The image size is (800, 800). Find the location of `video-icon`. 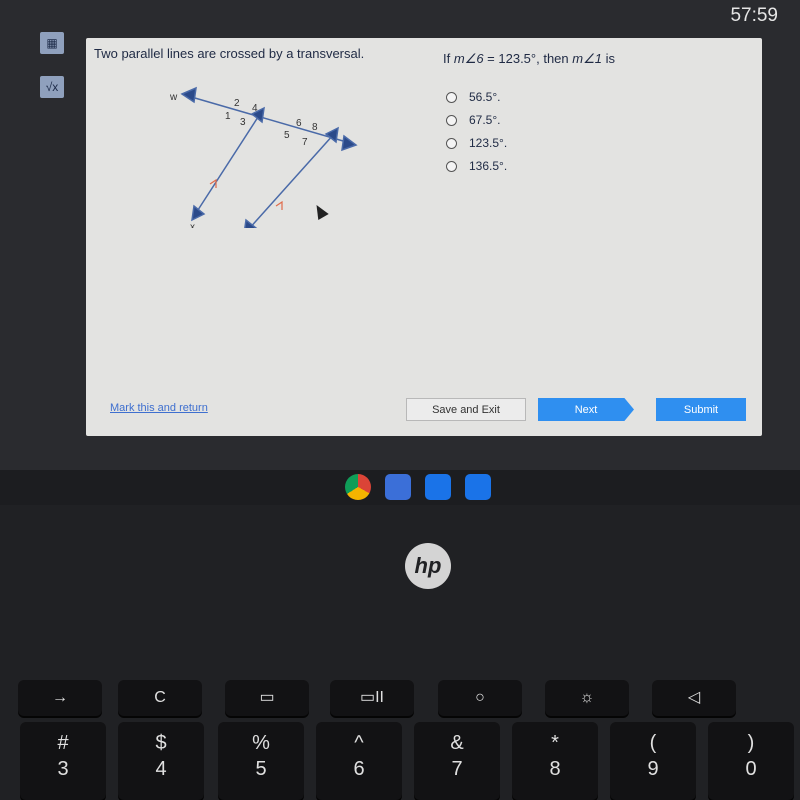

video-icon is located at coordinates (478, 487).